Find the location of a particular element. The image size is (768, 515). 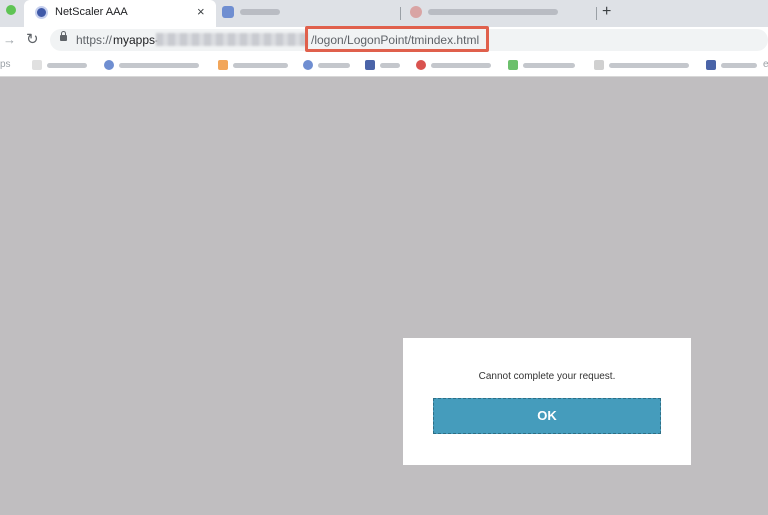

netscaler-icon is located at coordinates (41, 12).